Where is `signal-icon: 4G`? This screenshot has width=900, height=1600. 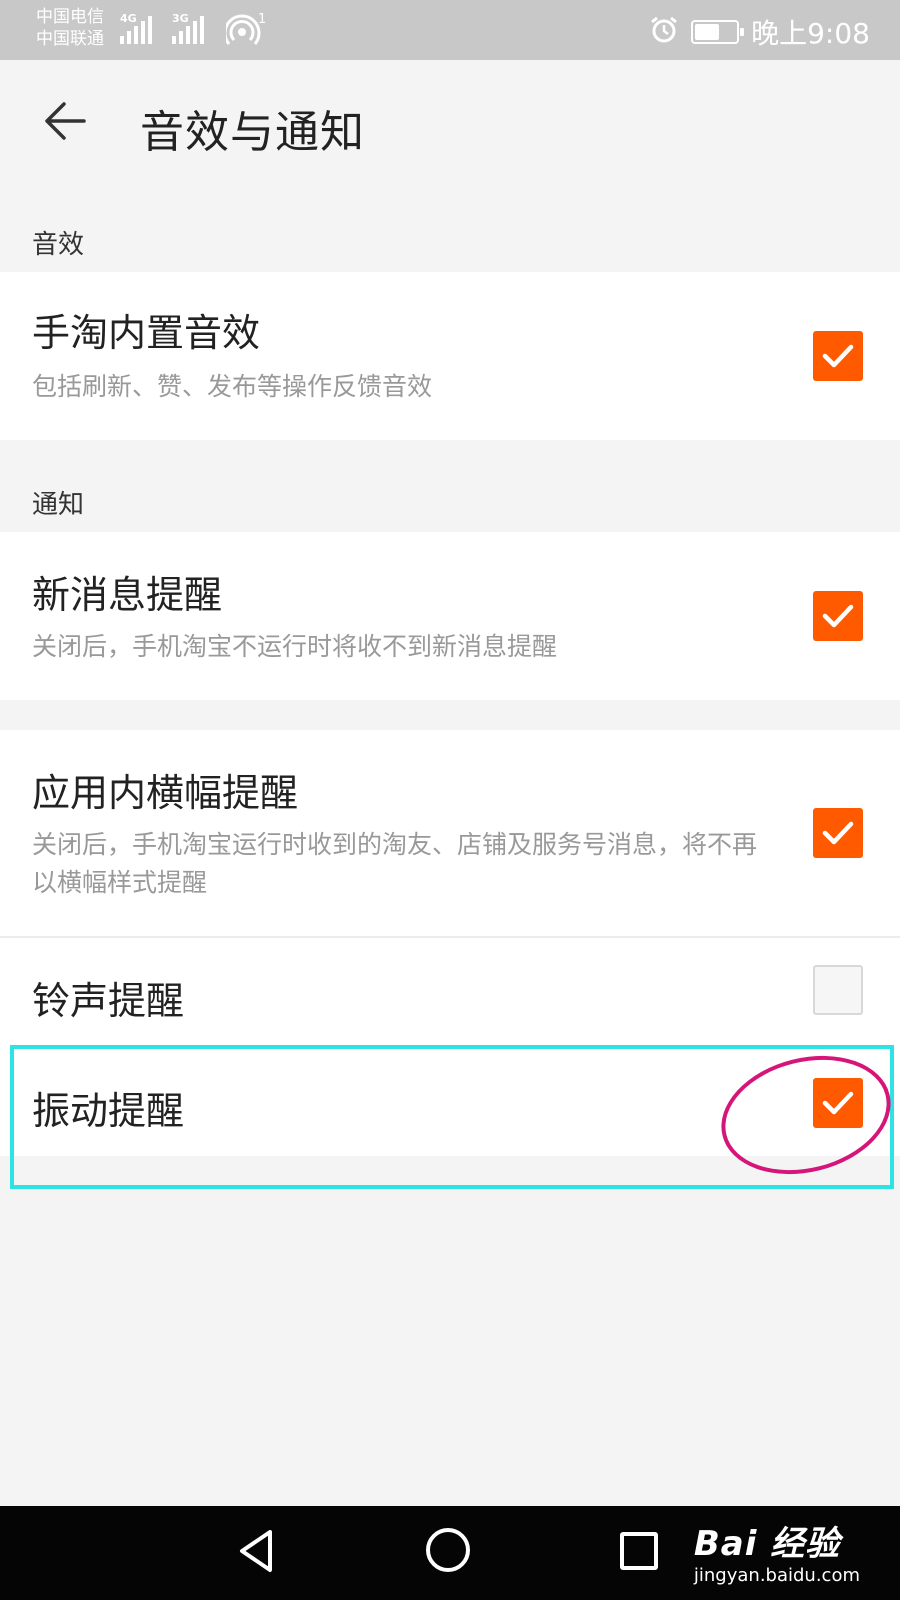 signal-icon: 4G is located at coordinates (136, 28).